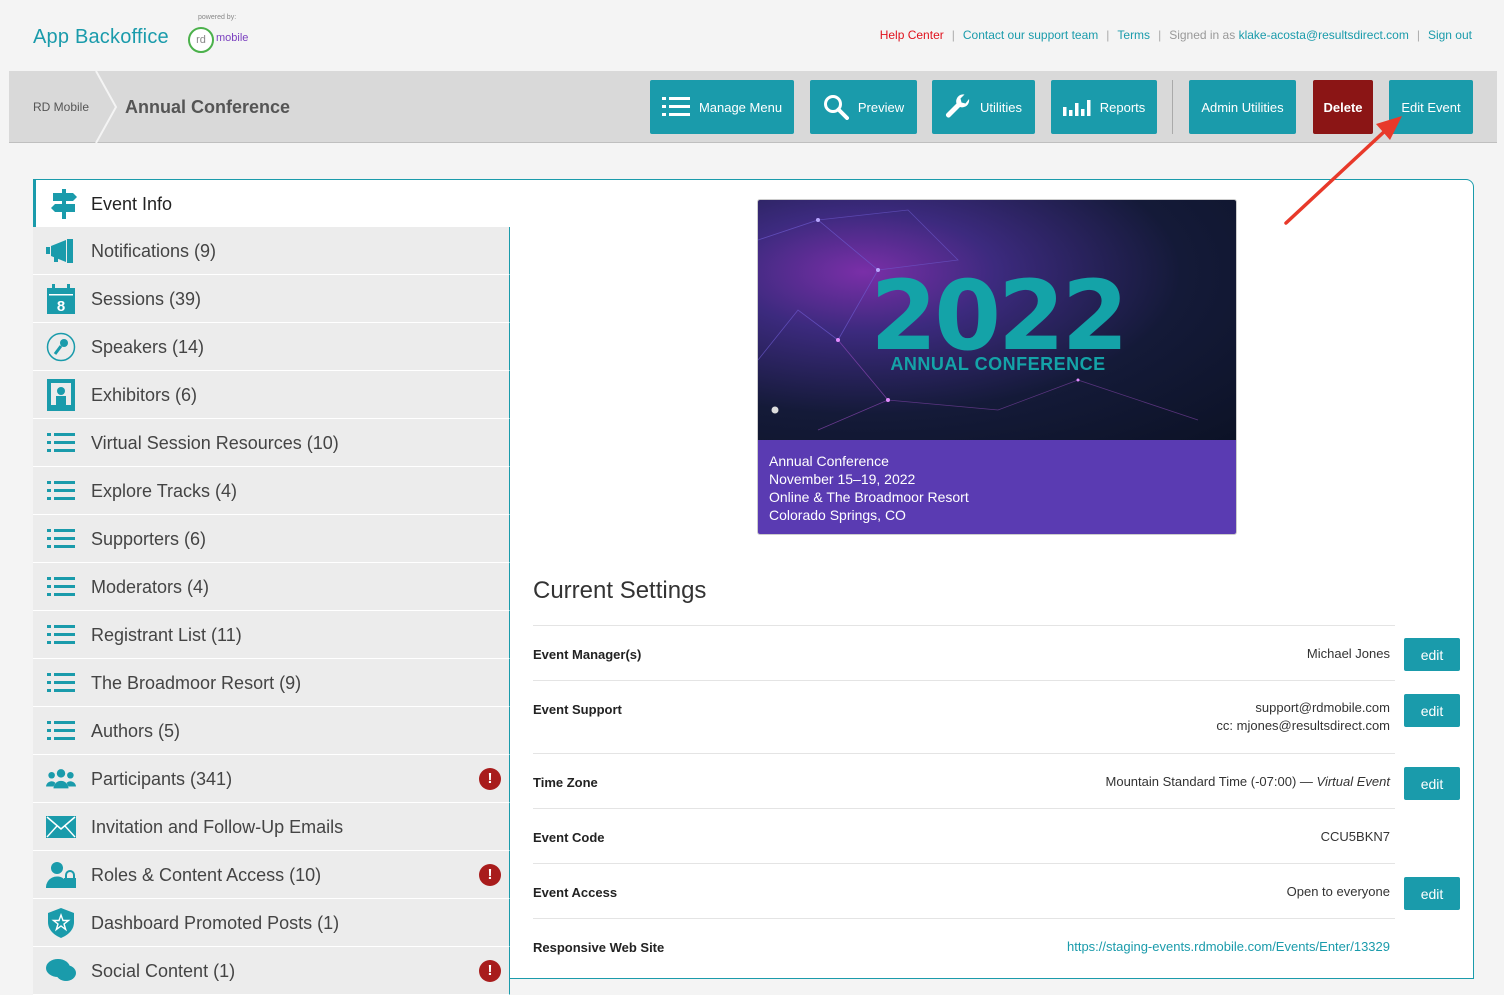 The height and width of the screenshot is (995, 1504). I want to click on sidebar-item-label: Dashboard Promoted Posts (1), so click(215, 923).